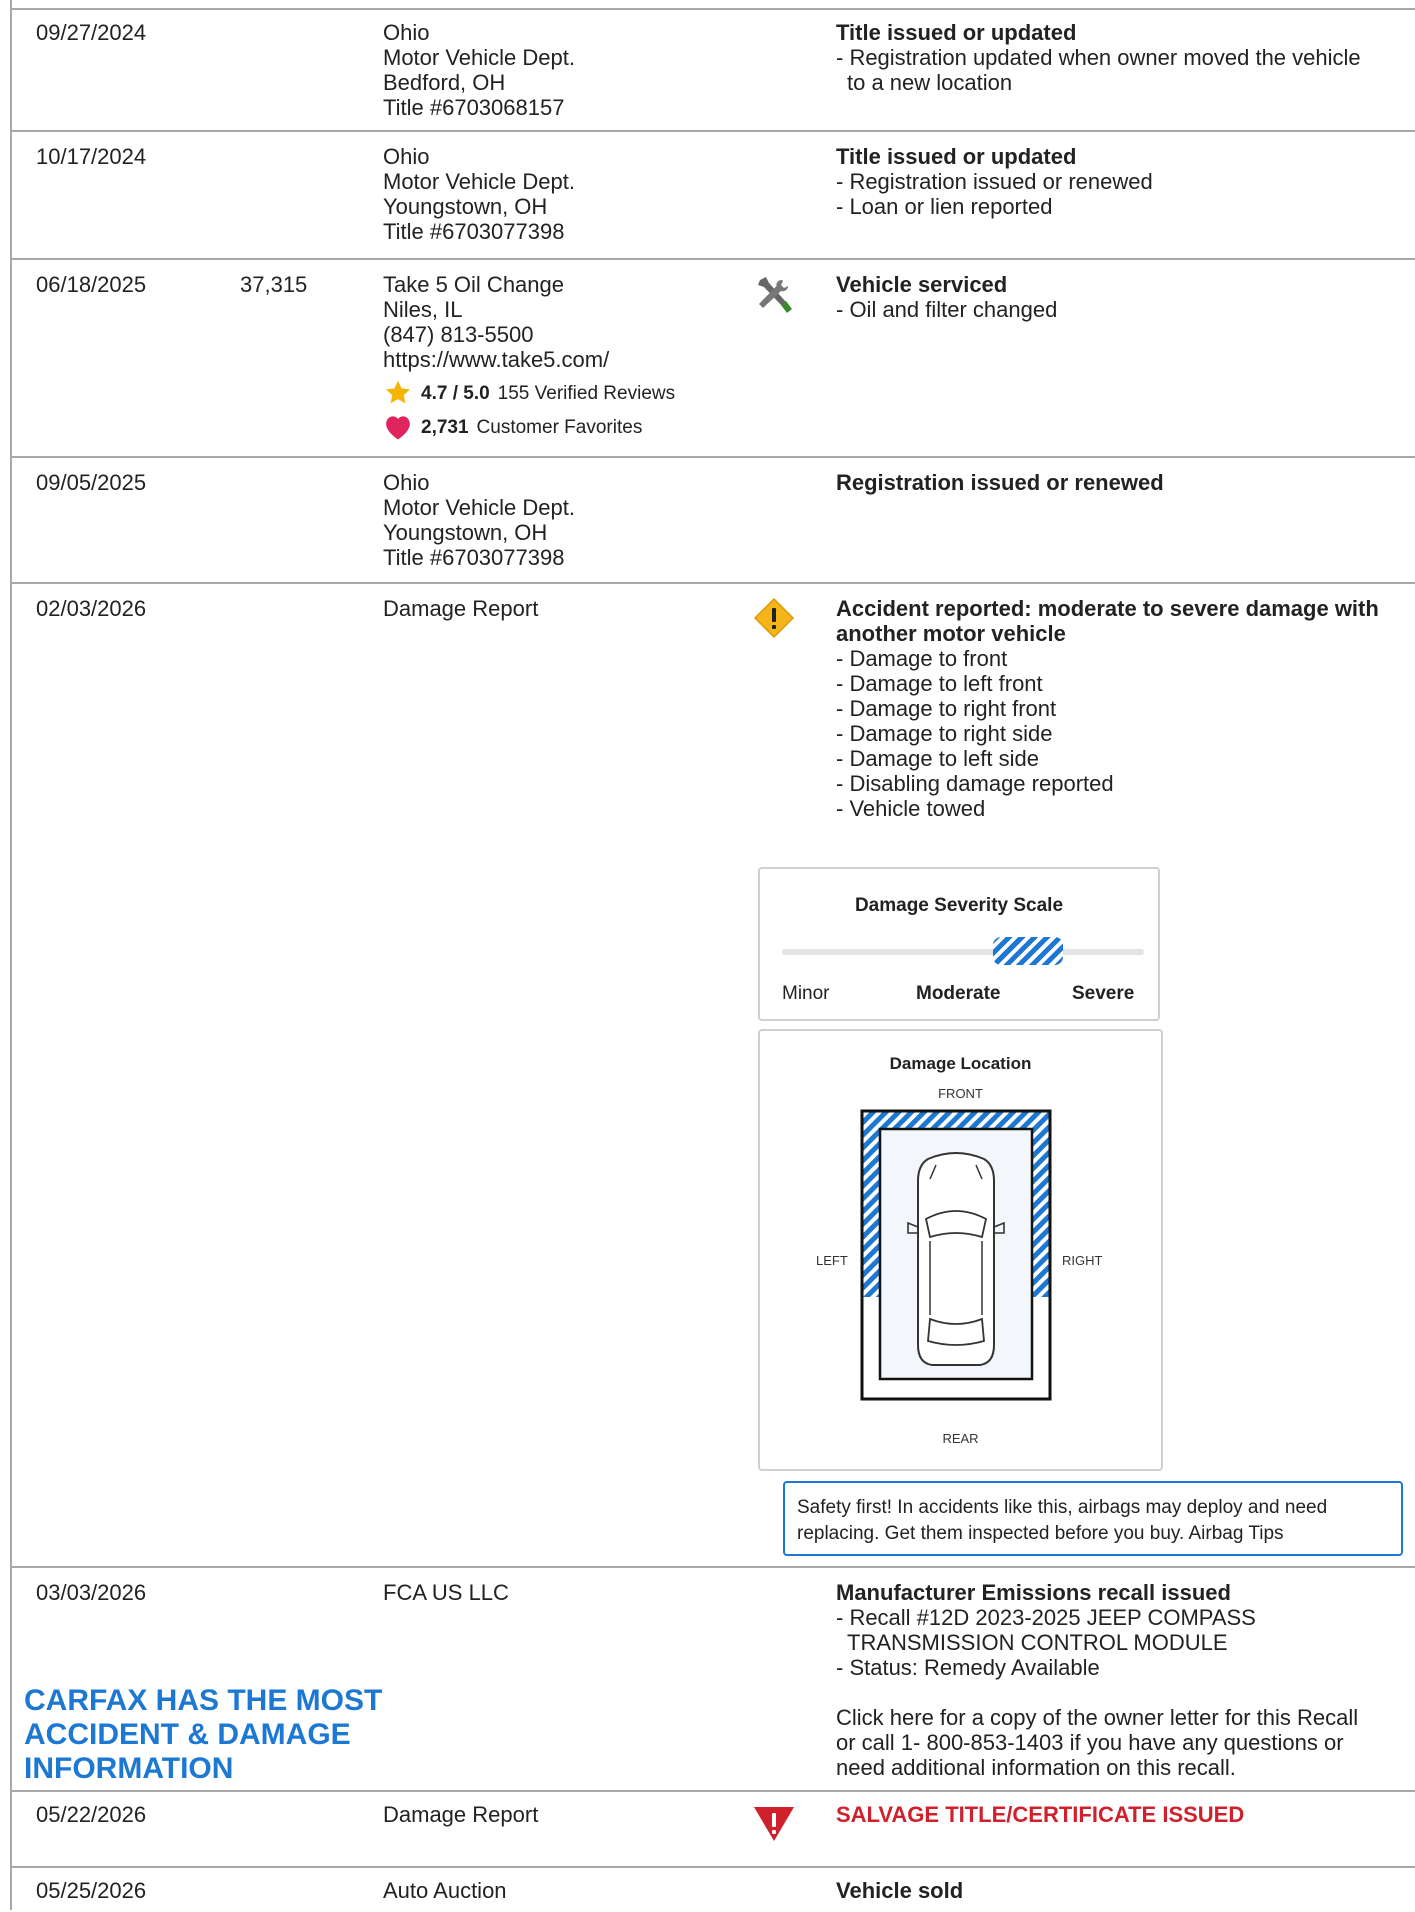  I want to click on severity-label-moderate: Moderate, so click(958, 993).